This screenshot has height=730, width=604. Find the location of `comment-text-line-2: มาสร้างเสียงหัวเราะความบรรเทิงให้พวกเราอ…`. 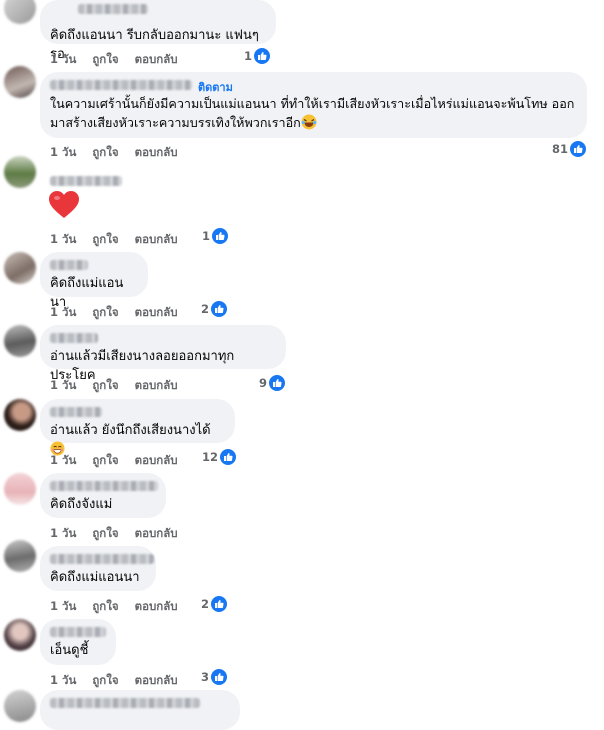

comment-text-line-2: มาสร้างเสียงหัวเราะความบรรเทิงให้พวกเราอ… is located at coordinates (313, 124).